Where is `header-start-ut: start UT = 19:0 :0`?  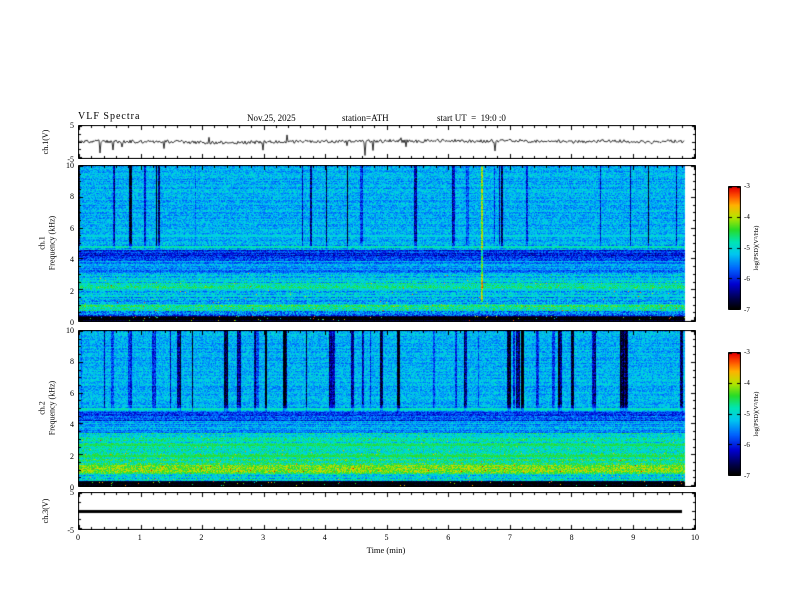
header-start-ut: start UT = 19:0 :0 is located at coordinates (471, 118).